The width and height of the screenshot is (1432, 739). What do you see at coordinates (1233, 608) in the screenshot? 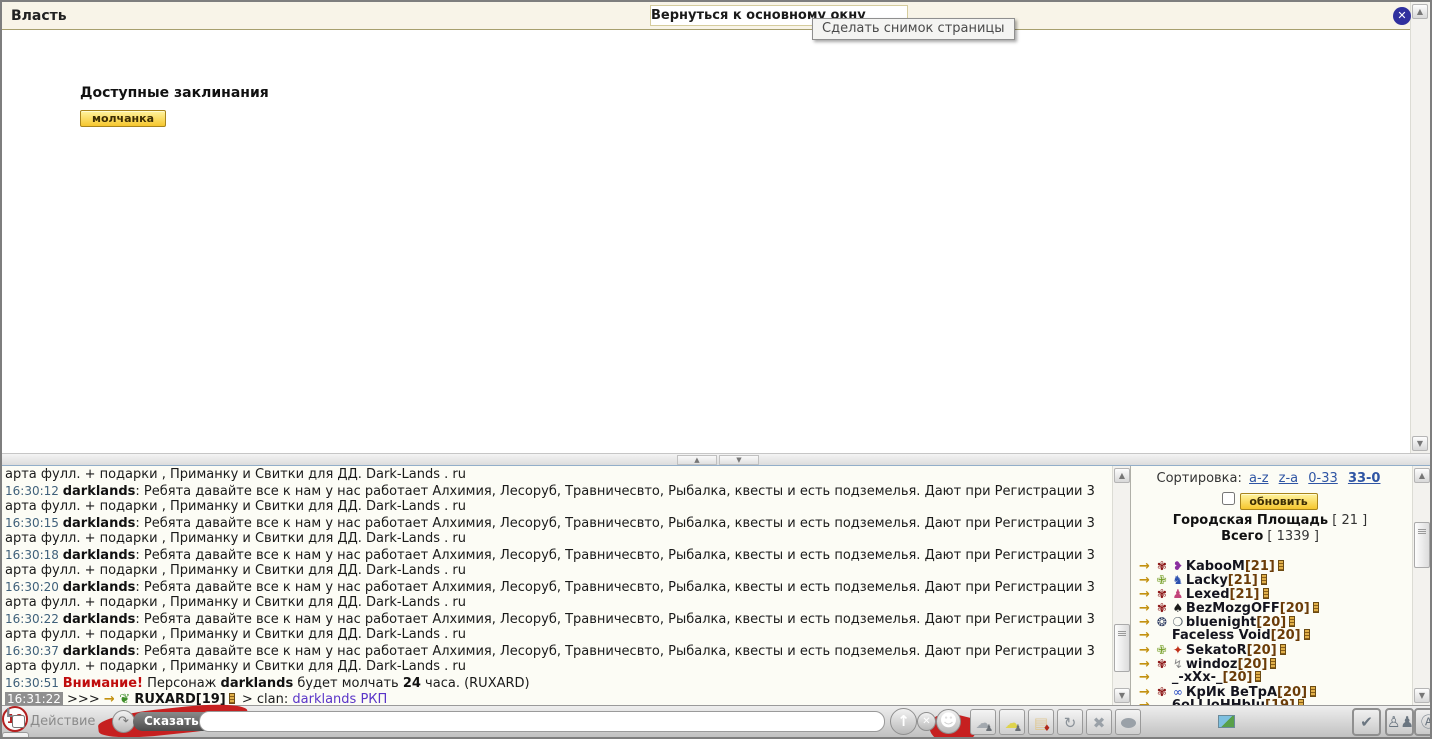
I see `player-name: BezMozgOFF` at bounding box center [1233, 608].